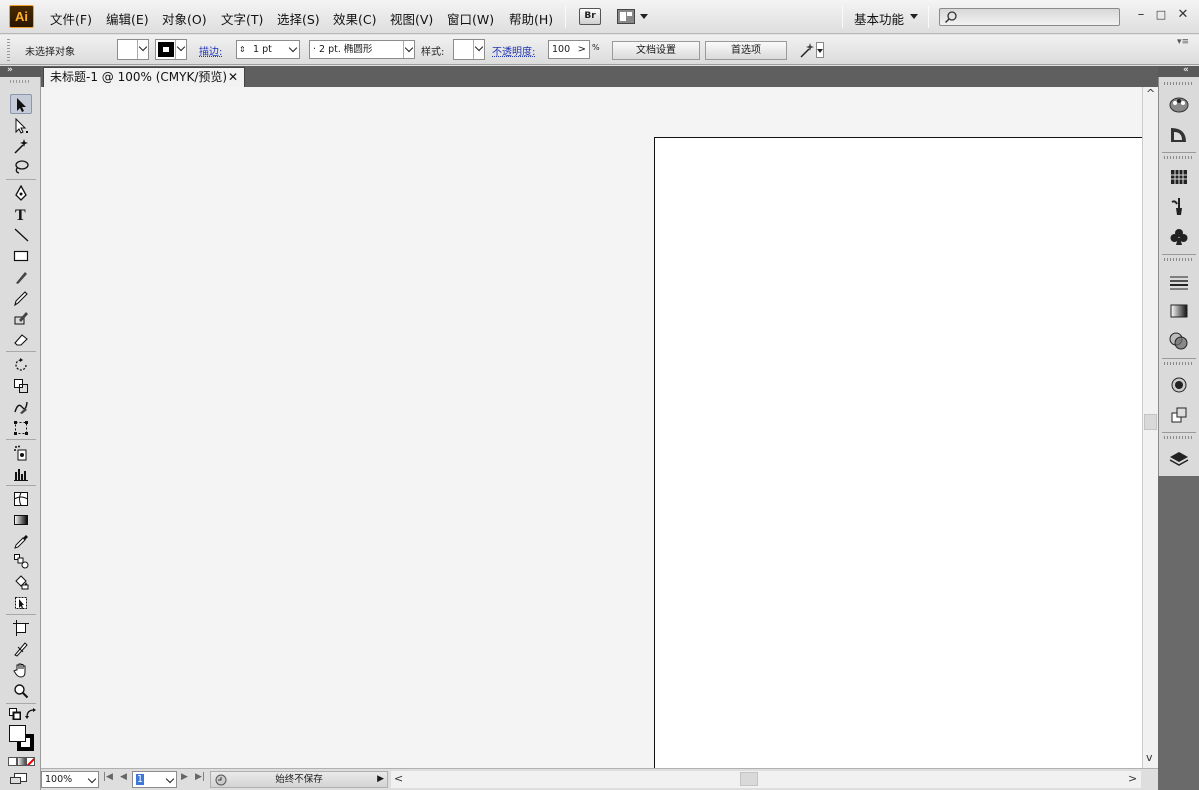  What do you see at coordinates (21, 339) in the screenshot?
I see `eraser-tool` at bounding box center [21, 339].